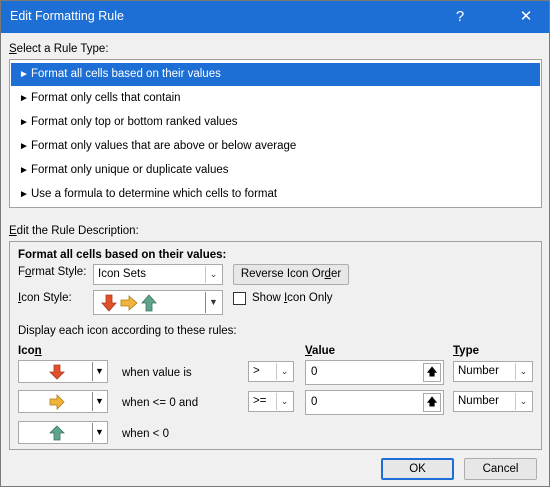 The image size is (550, 487). Describe the element at coordinates (160, 403) in the screenshot. I see `condition-text-row-2: when <= 0 and` at that location.